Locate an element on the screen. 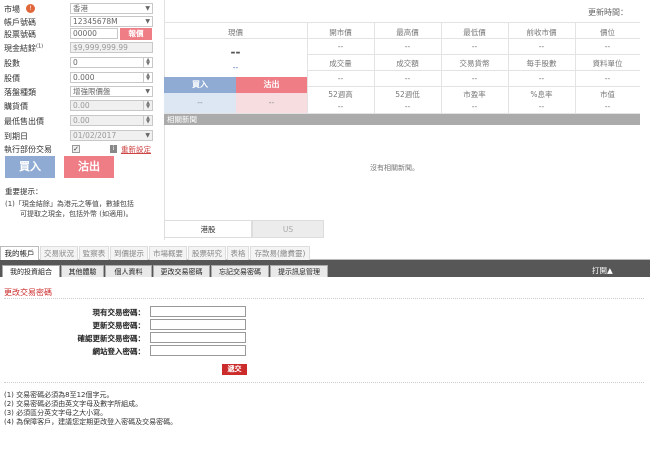 Image resolution: width=650 pixels, height=462 pixels. order-type-label: 落盤種類 is located at coordinates (20, 92).